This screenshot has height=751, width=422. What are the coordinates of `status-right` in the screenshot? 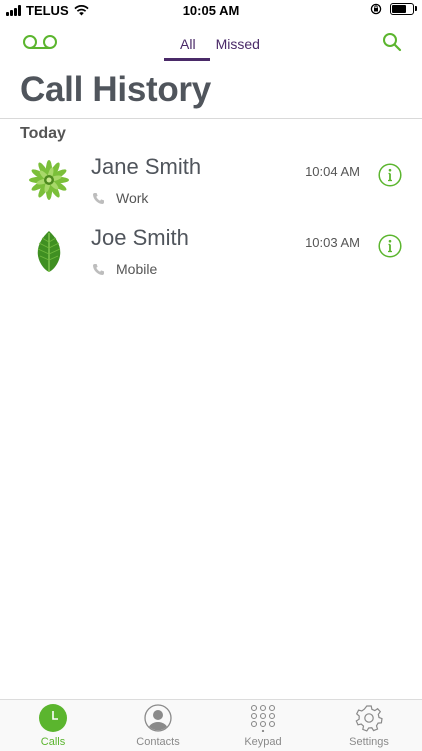 It's located at (393, 9).